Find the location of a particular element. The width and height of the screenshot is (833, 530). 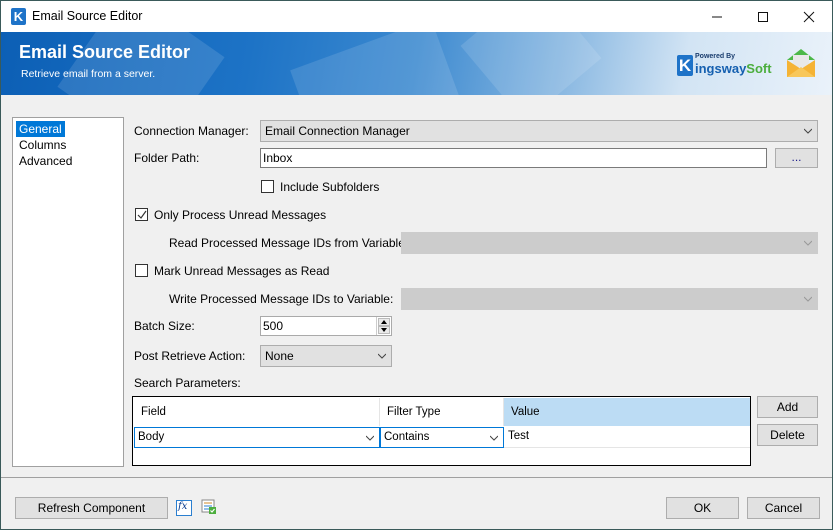

close-button is located at coordinates (809, 16).